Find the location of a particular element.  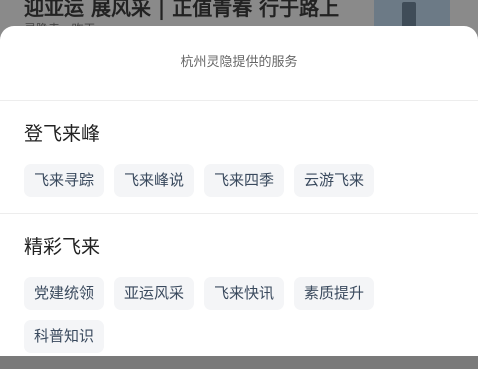

service-chip-yayun-fengcai: 亚运风采 is located at coordinates (154, 293).